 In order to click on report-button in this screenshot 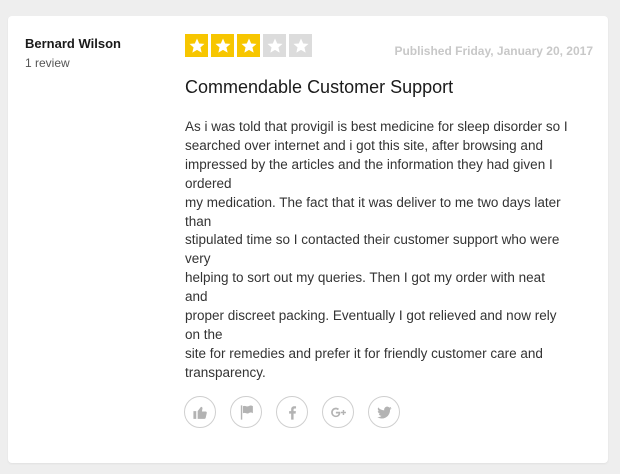, I will do `click(246, 412)`.